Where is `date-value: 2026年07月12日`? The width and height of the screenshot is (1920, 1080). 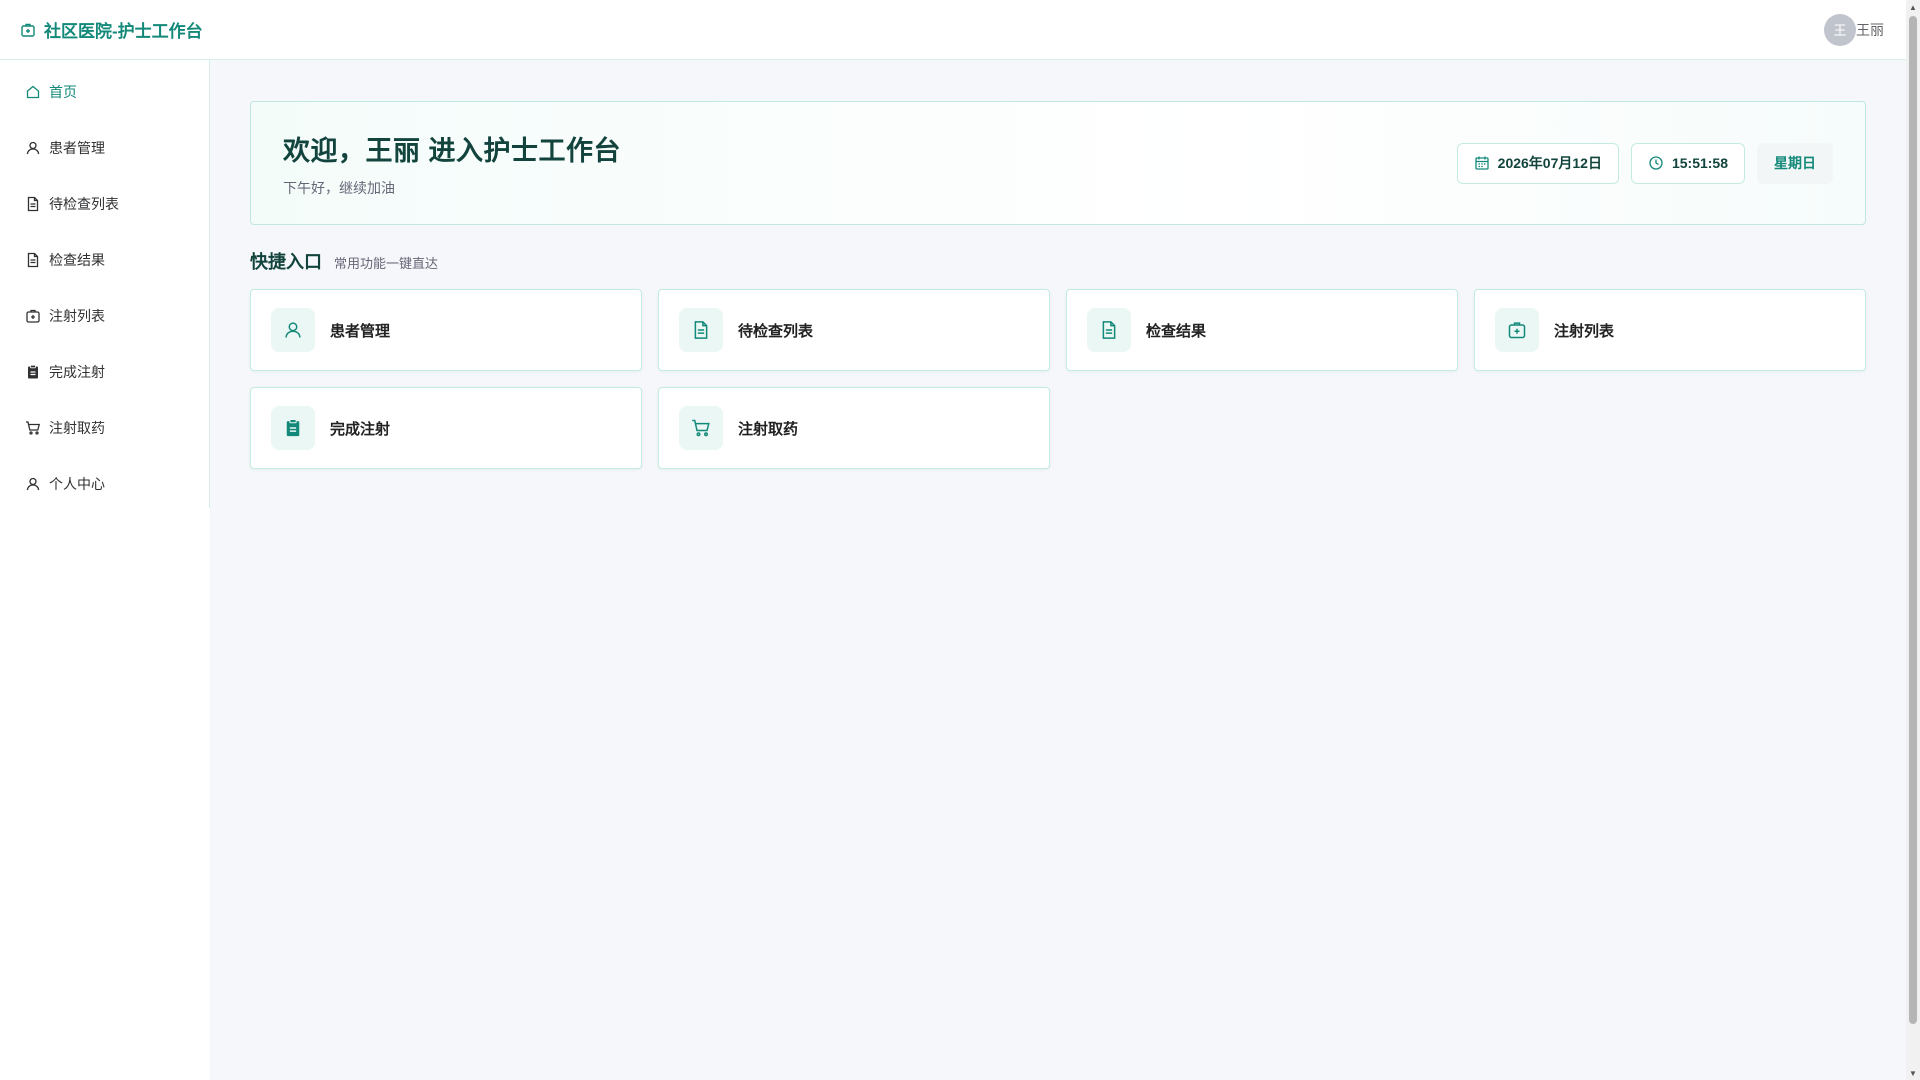
date-value: 2026年07月12日 is located at coordinates (1549, 163).